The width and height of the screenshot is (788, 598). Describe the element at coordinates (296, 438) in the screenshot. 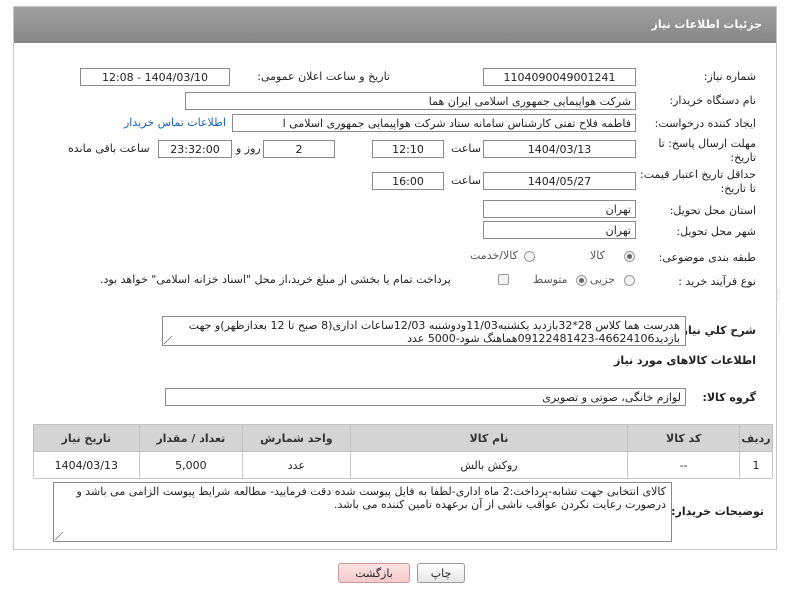

I see `header-unit: واحد شمارش` at that location.